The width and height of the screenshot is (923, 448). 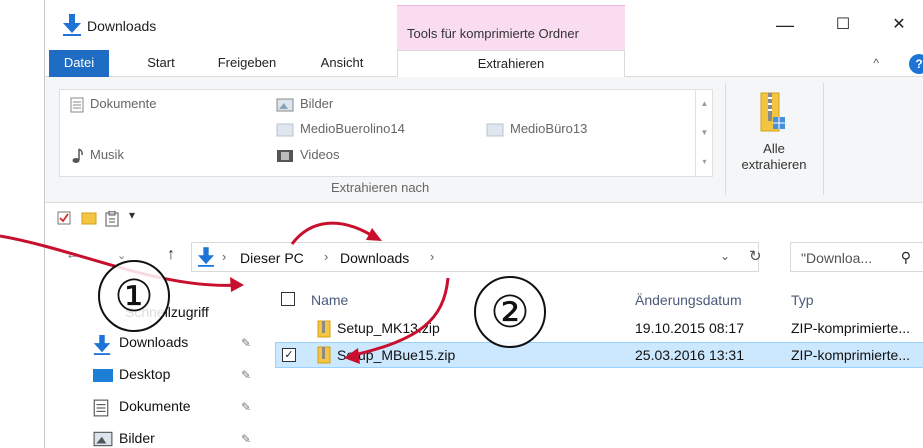 I want to click on contextual-tab-header: Tools für komprimierte Ordner, so click(x=511, y=27).